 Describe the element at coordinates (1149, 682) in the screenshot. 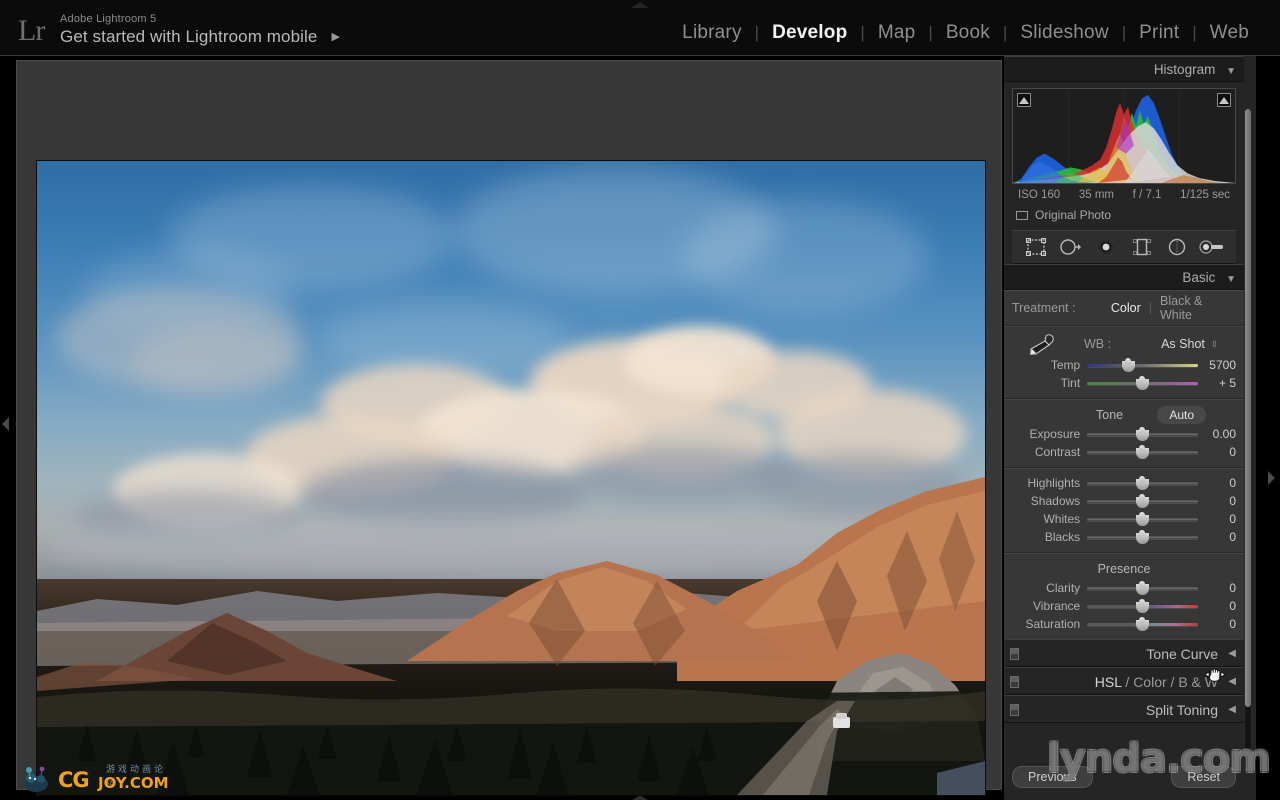

I see `hsl-tab-color: Color` at that location.